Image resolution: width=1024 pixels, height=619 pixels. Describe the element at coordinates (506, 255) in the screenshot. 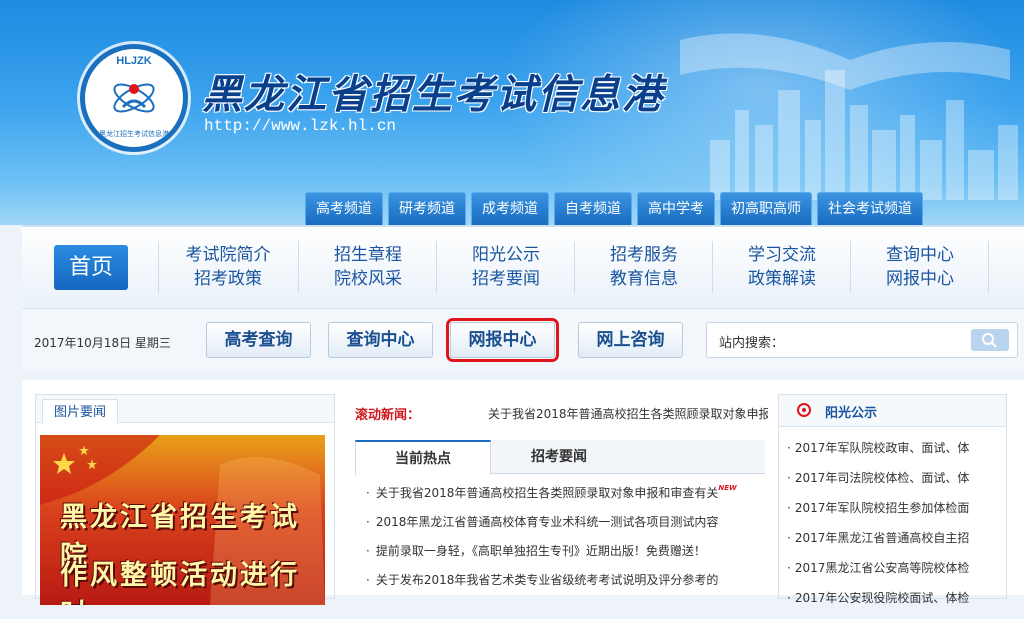

I see `nav-link-sunshine: 阳光公示` at that location.